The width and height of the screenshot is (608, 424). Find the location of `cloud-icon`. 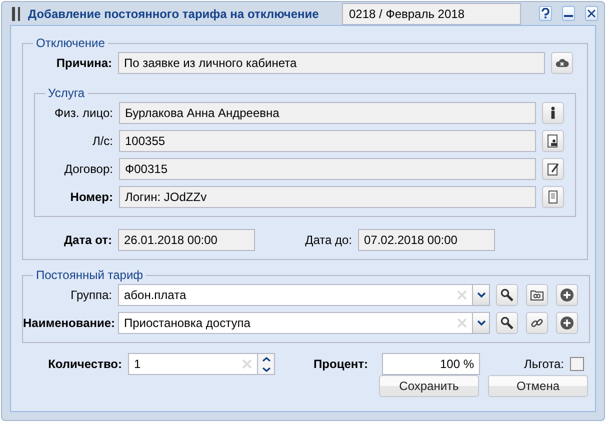

cloud-icon is located at coordinates (562, 63).